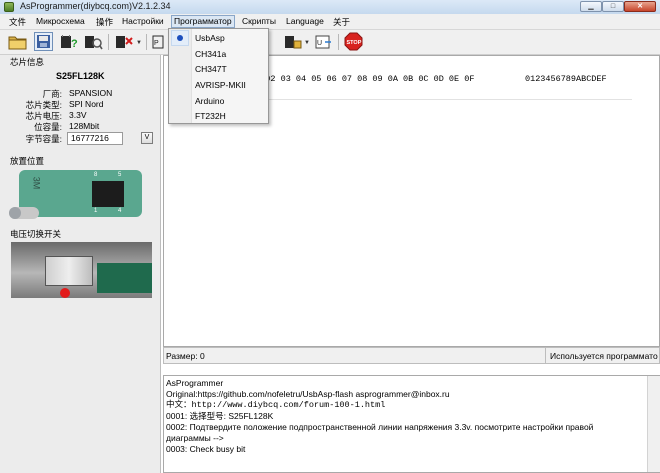  I want to click on pin-label-1: 1, so click(96, 211).